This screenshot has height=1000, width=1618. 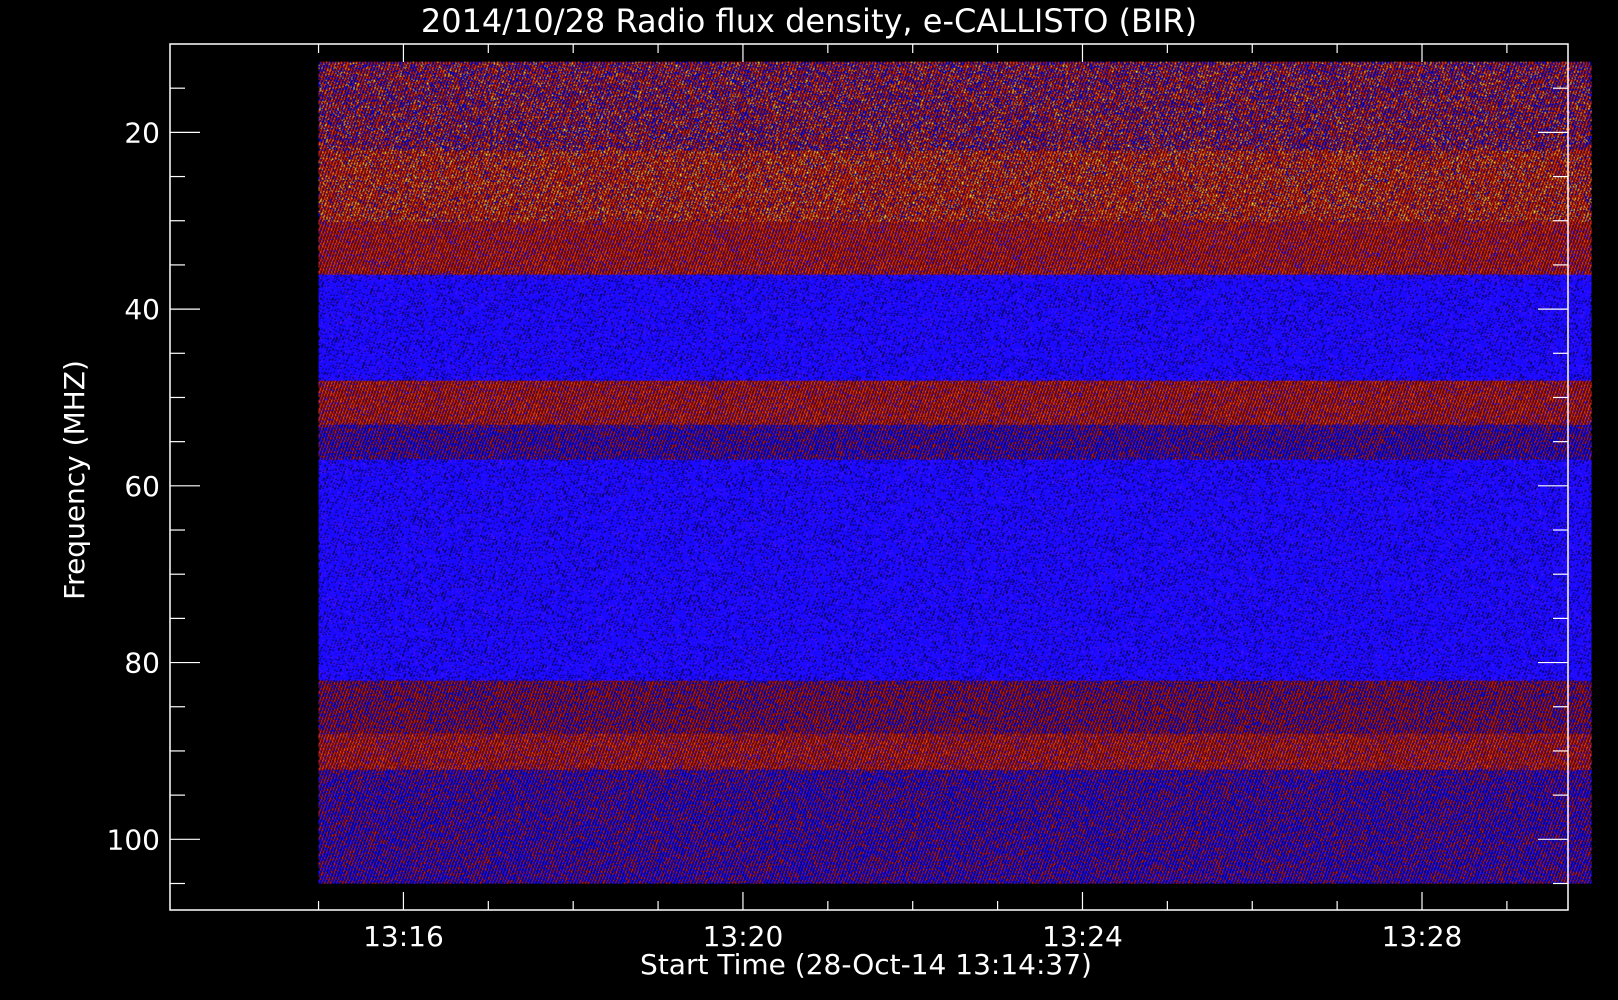 What do you see at coordinates (403, 936) in the screenshot?
I see `x-tick-label: 13:16` at bounding box center [403, 936].